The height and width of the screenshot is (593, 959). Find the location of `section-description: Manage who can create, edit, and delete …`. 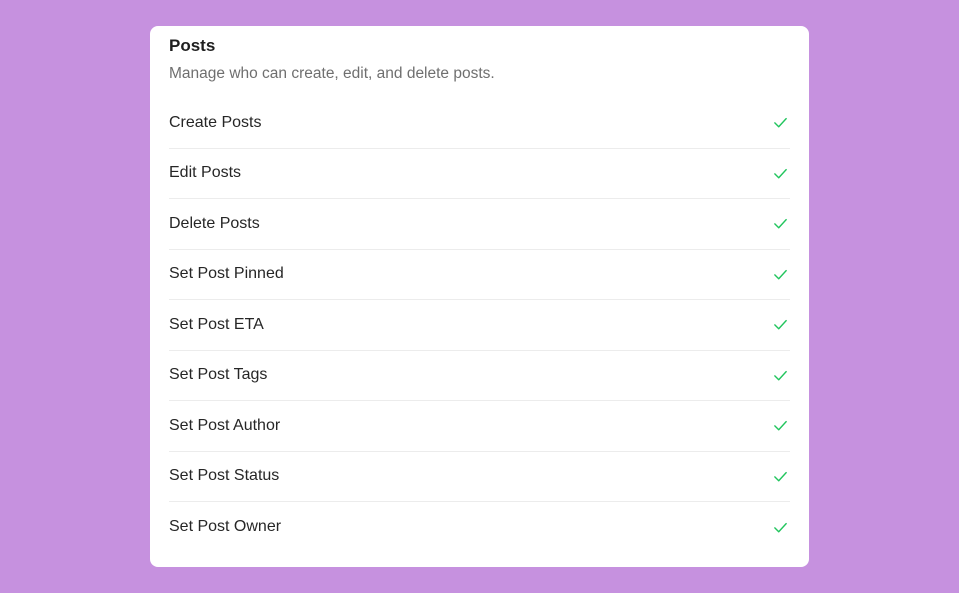

section-description: Manage who can create, edit, and delete … is located at coordinates (332, 73).